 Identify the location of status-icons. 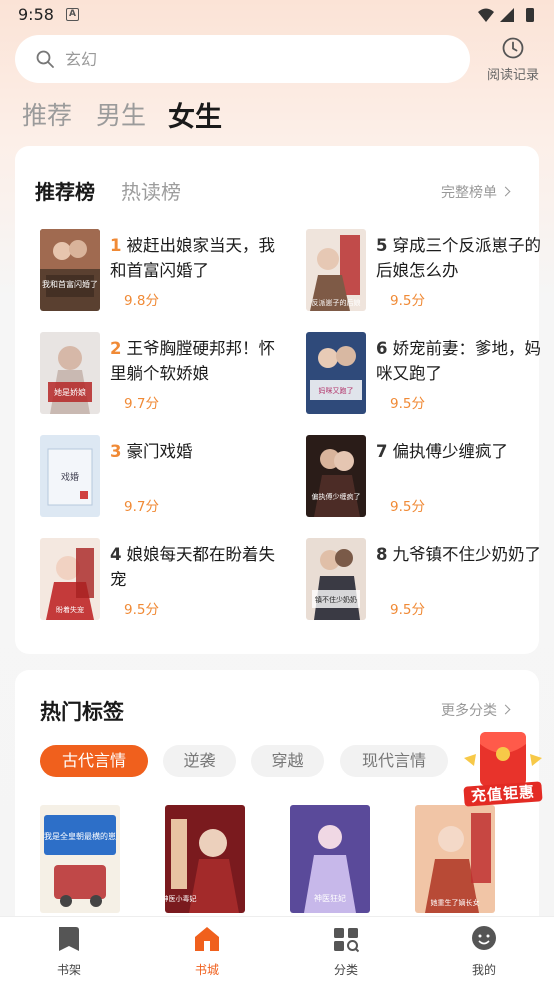
(506, 15).